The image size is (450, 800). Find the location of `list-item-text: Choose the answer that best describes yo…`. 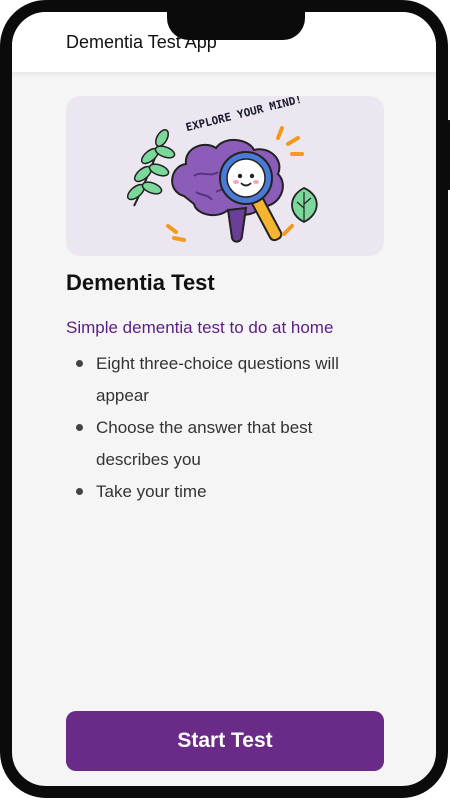

list-item-text: Choose the answer that best describes yo… is located at coordinates (204, 443).